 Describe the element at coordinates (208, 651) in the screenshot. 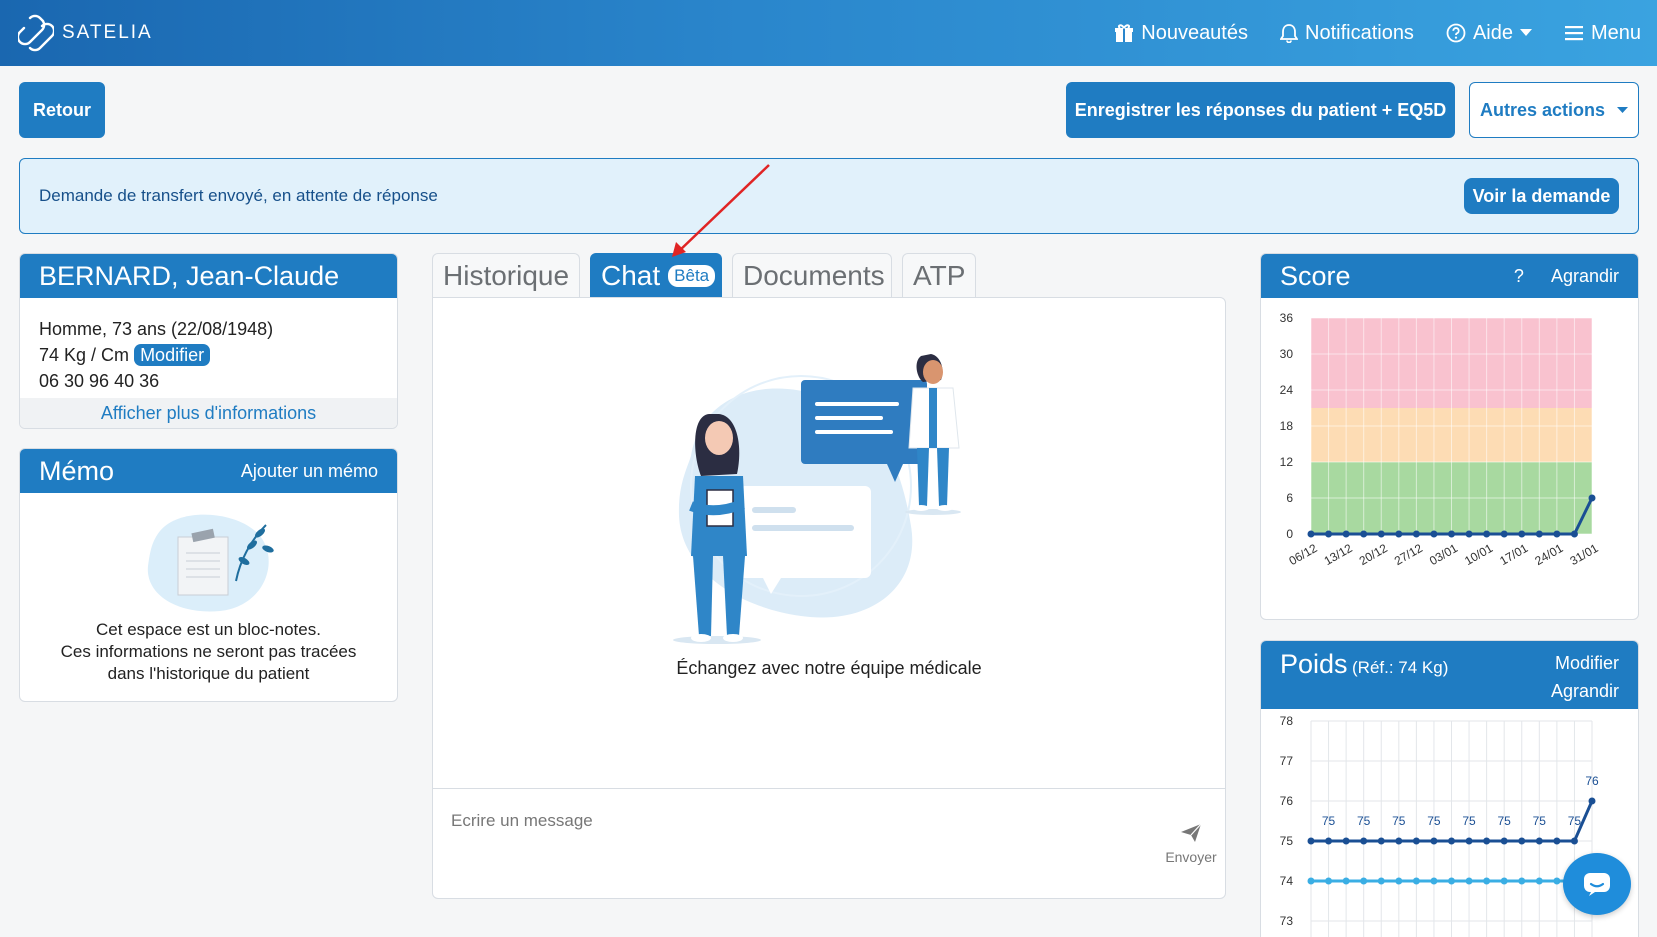

I see `memo-line-2: Ces informations ne seront pas tracées` at that location.